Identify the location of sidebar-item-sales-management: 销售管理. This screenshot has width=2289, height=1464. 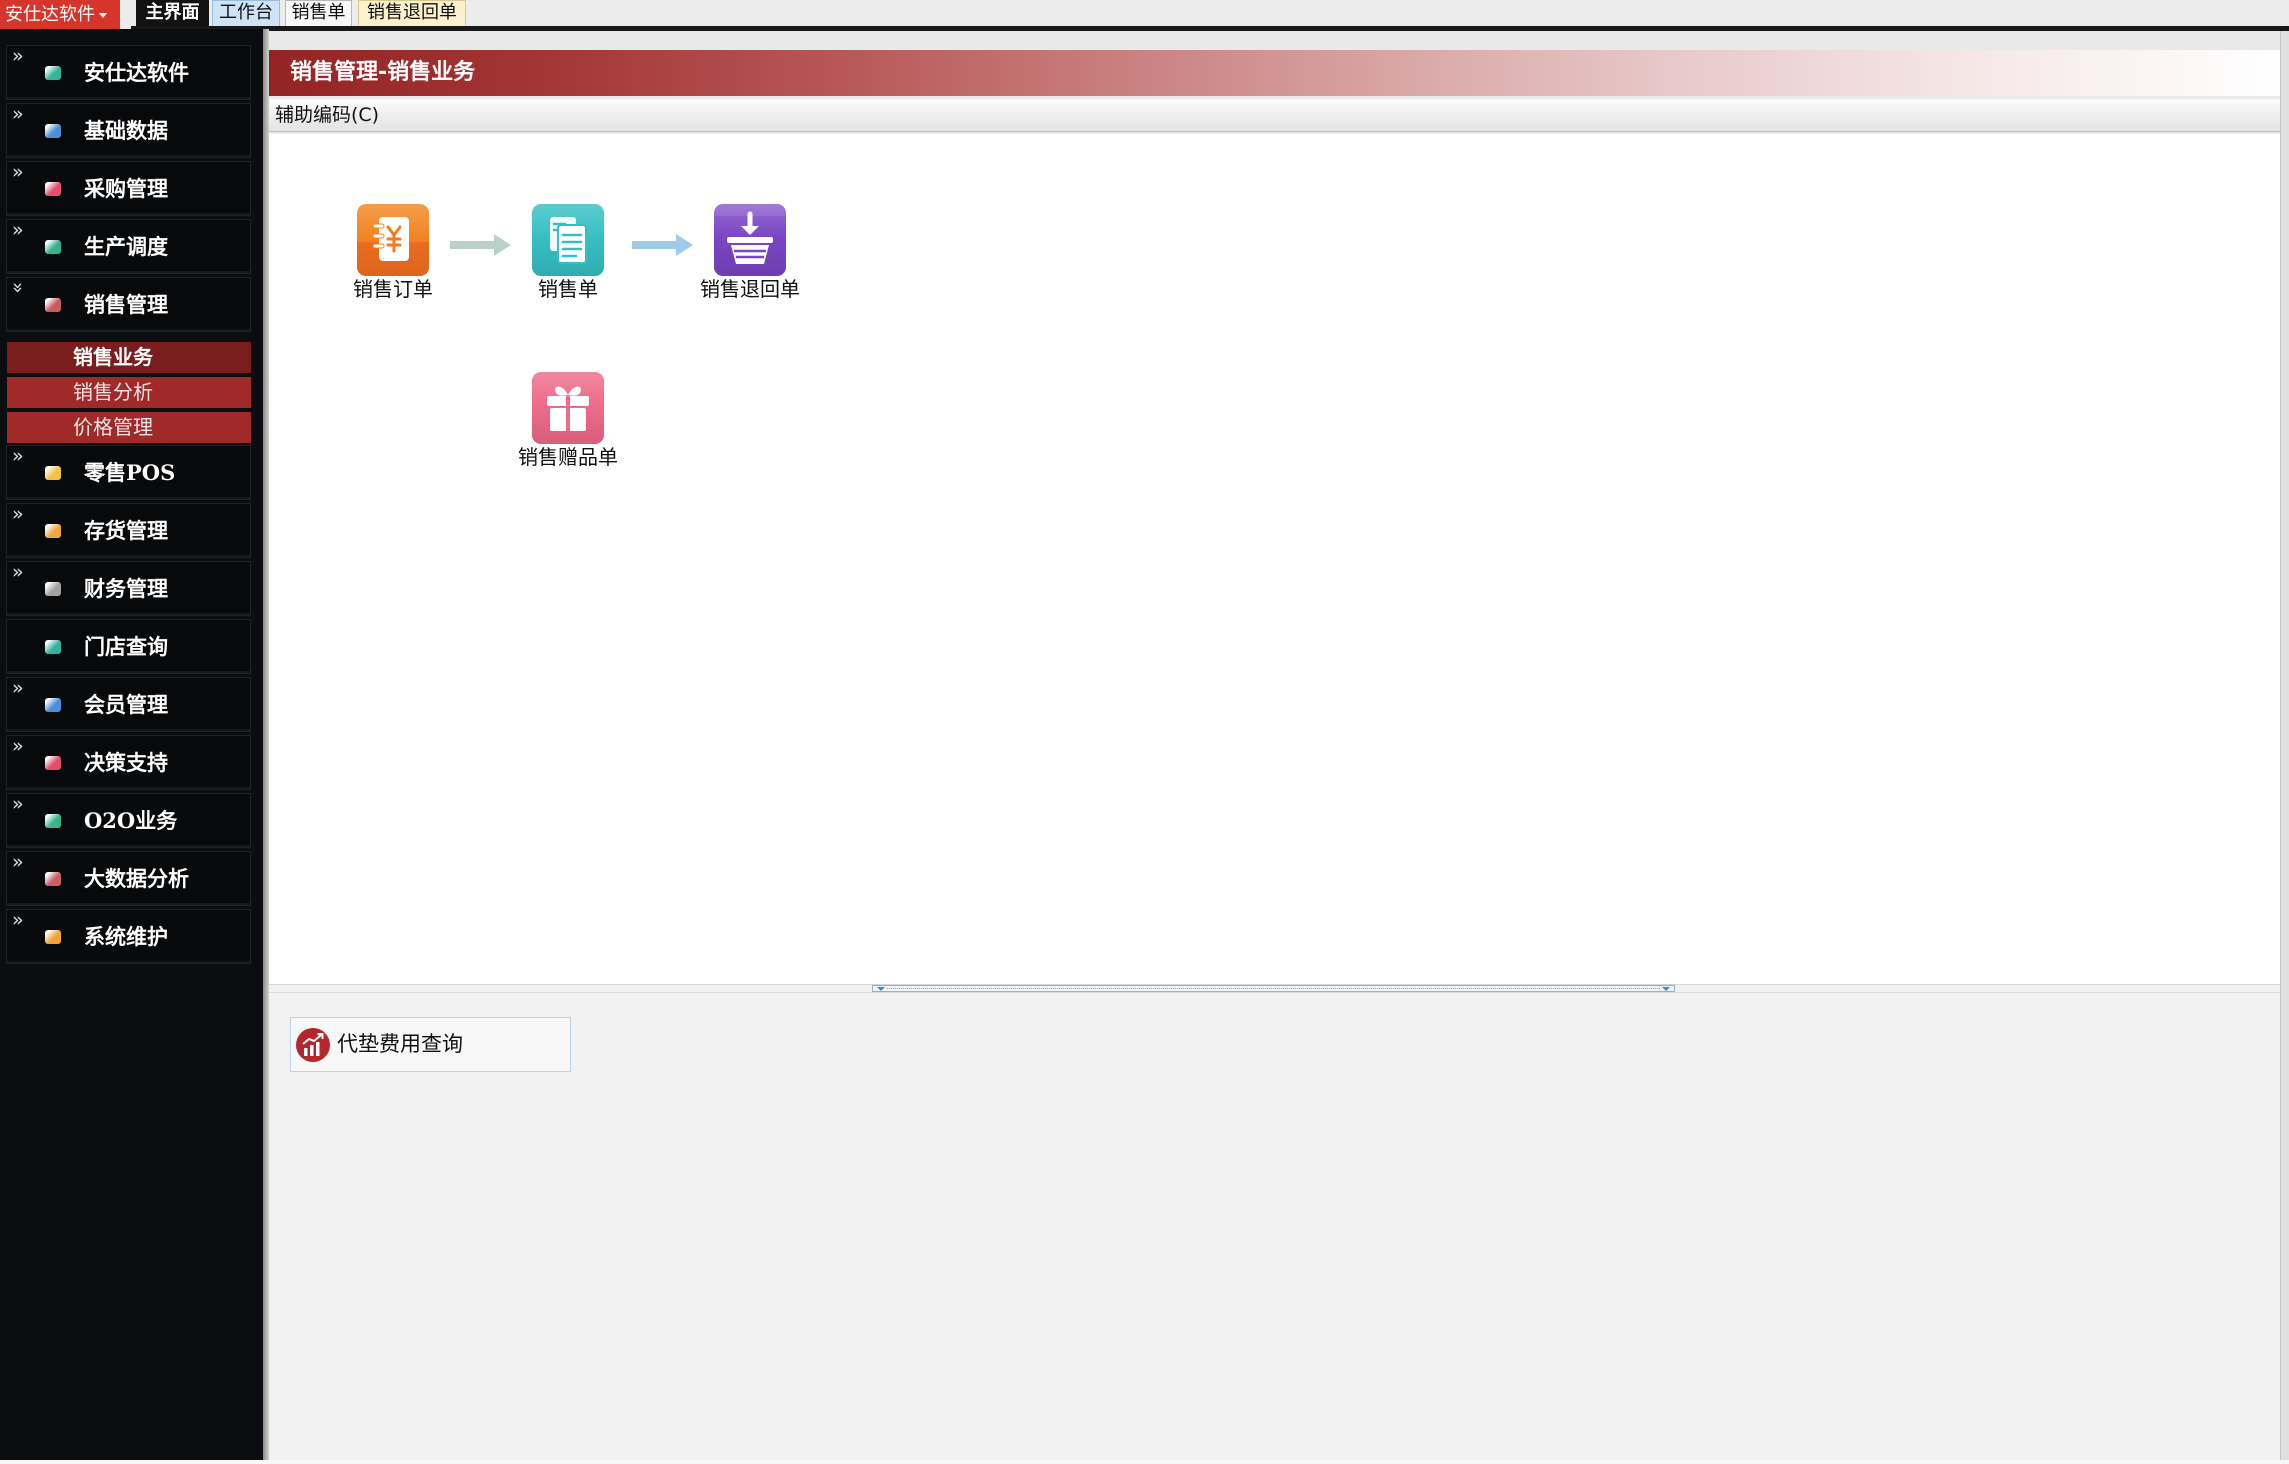
(128, 304).